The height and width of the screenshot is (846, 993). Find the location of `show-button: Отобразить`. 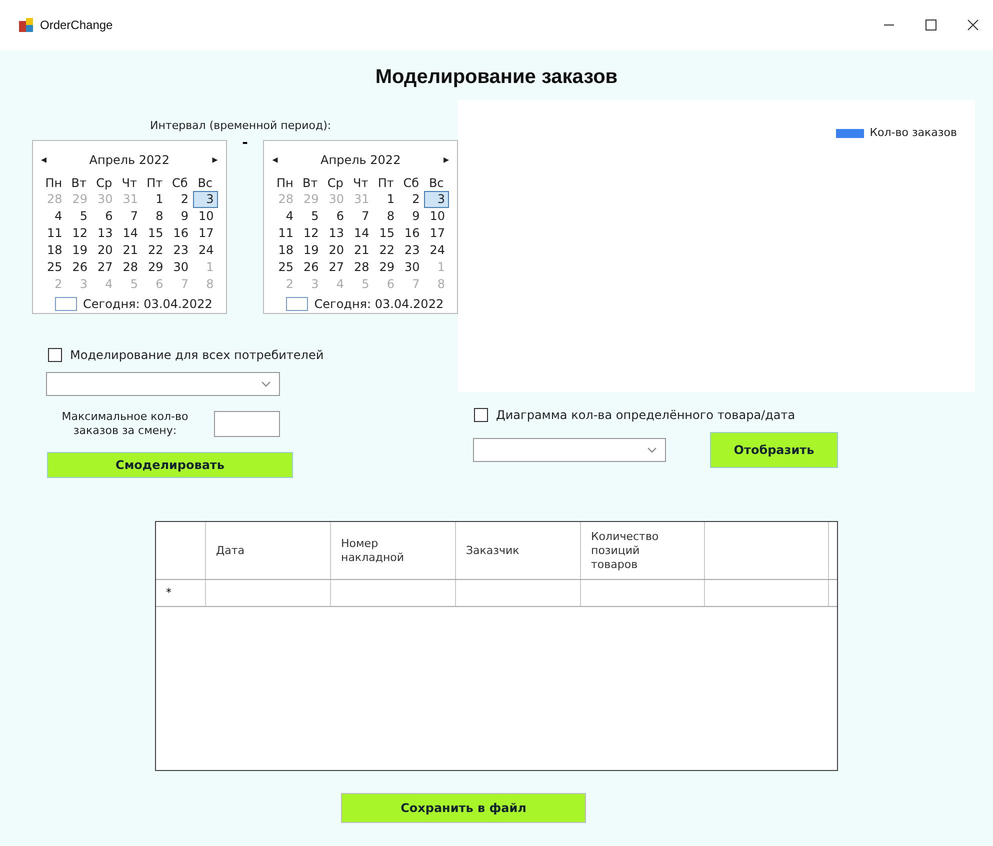

show-button: Отобразить is located at coordinates (774, 450).